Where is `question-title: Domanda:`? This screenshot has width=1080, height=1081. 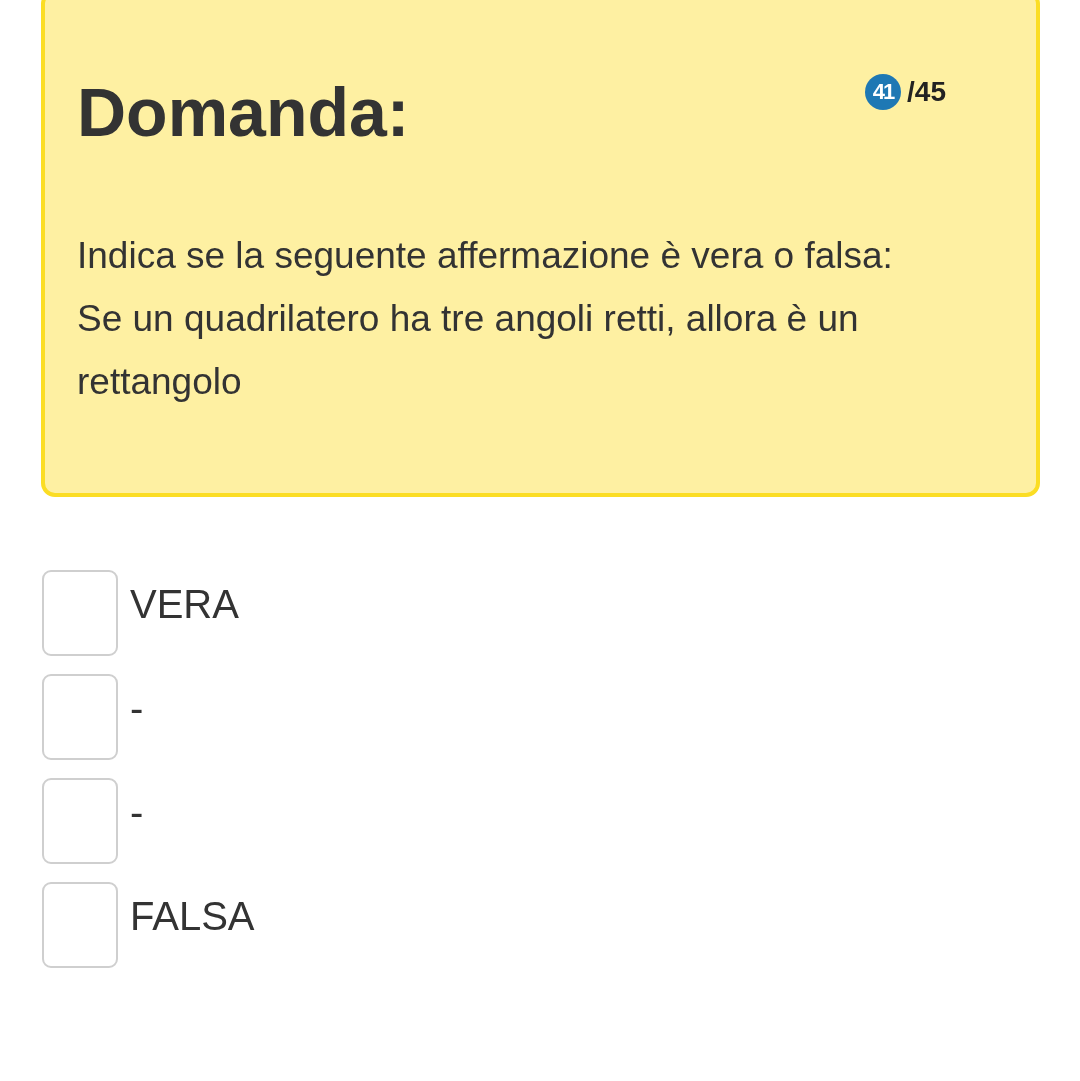 question-title: Domanda: is located at coordinates (243, 112).